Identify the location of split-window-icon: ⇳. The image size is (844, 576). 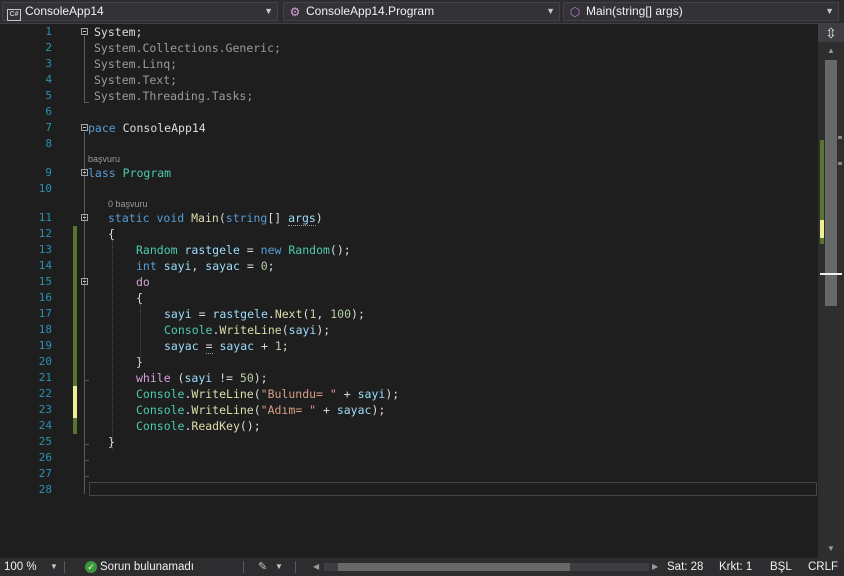
(831, 33).